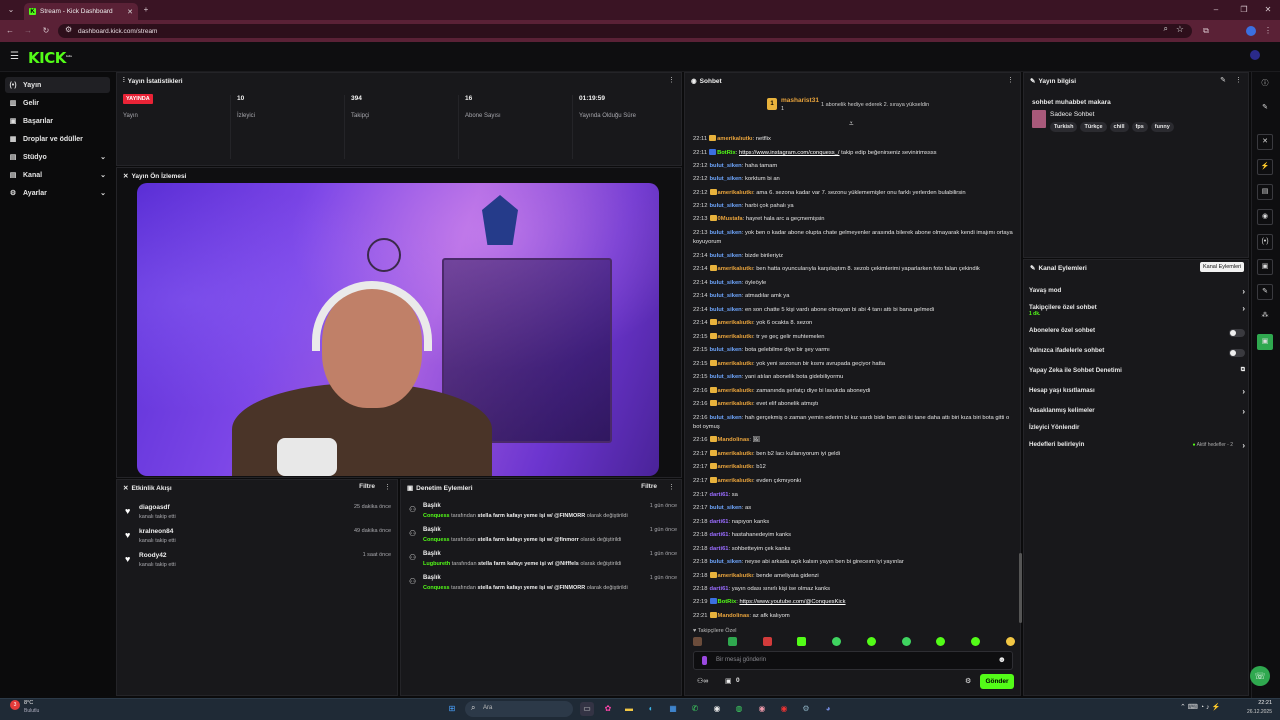 Image resolution: width=1280 pixels, height=720 pixels. Describe the element at coordinates (997, 681) in the screenshot. I see `send-button: Gönder` at that location.